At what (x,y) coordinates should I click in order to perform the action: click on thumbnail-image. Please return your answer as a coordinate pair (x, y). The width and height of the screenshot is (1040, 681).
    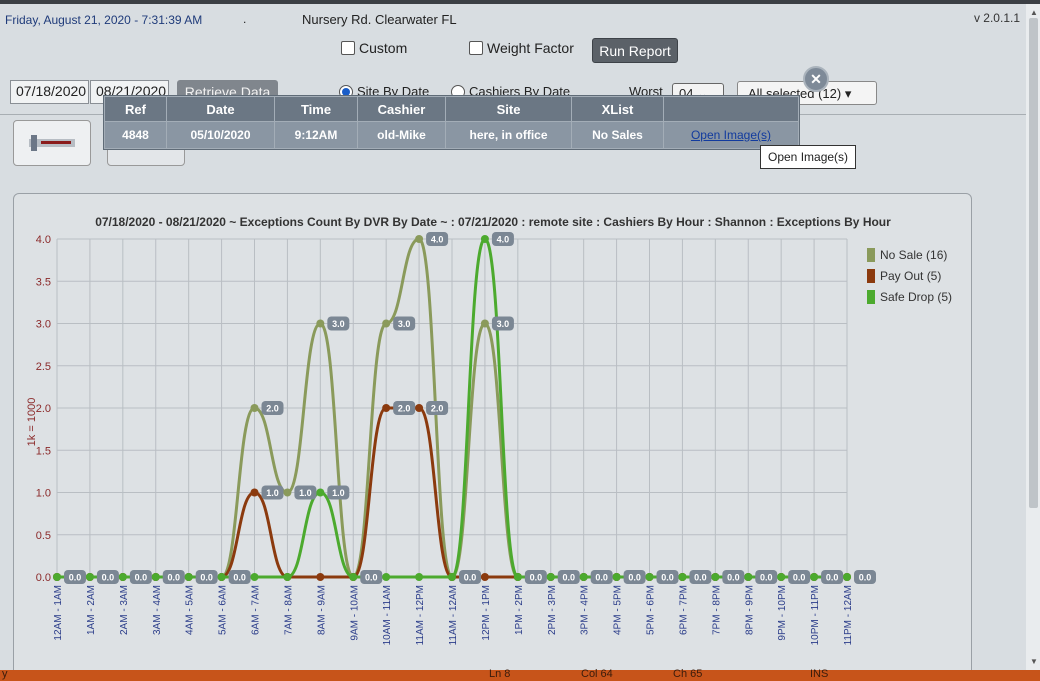
    Looking at the image, I should click on (52, 143).